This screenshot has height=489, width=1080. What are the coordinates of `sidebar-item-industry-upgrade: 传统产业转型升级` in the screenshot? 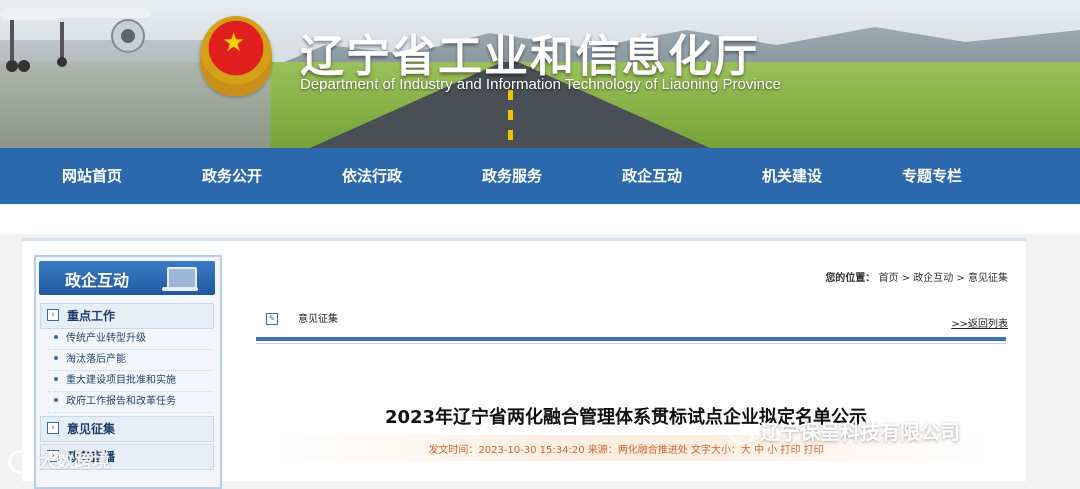 It's located at (130, 339).